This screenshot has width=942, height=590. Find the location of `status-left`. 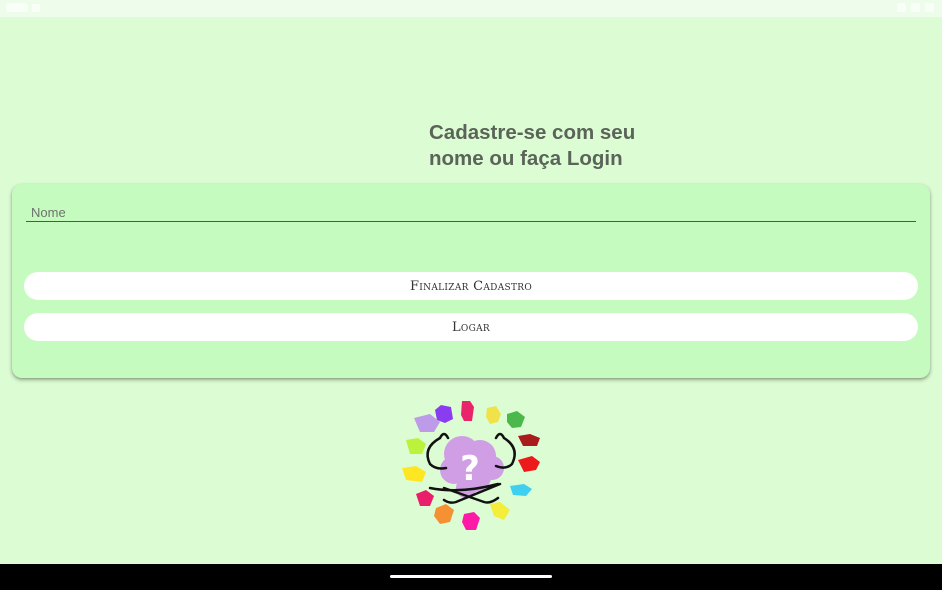

status-left is located at coordinates (23, 7).